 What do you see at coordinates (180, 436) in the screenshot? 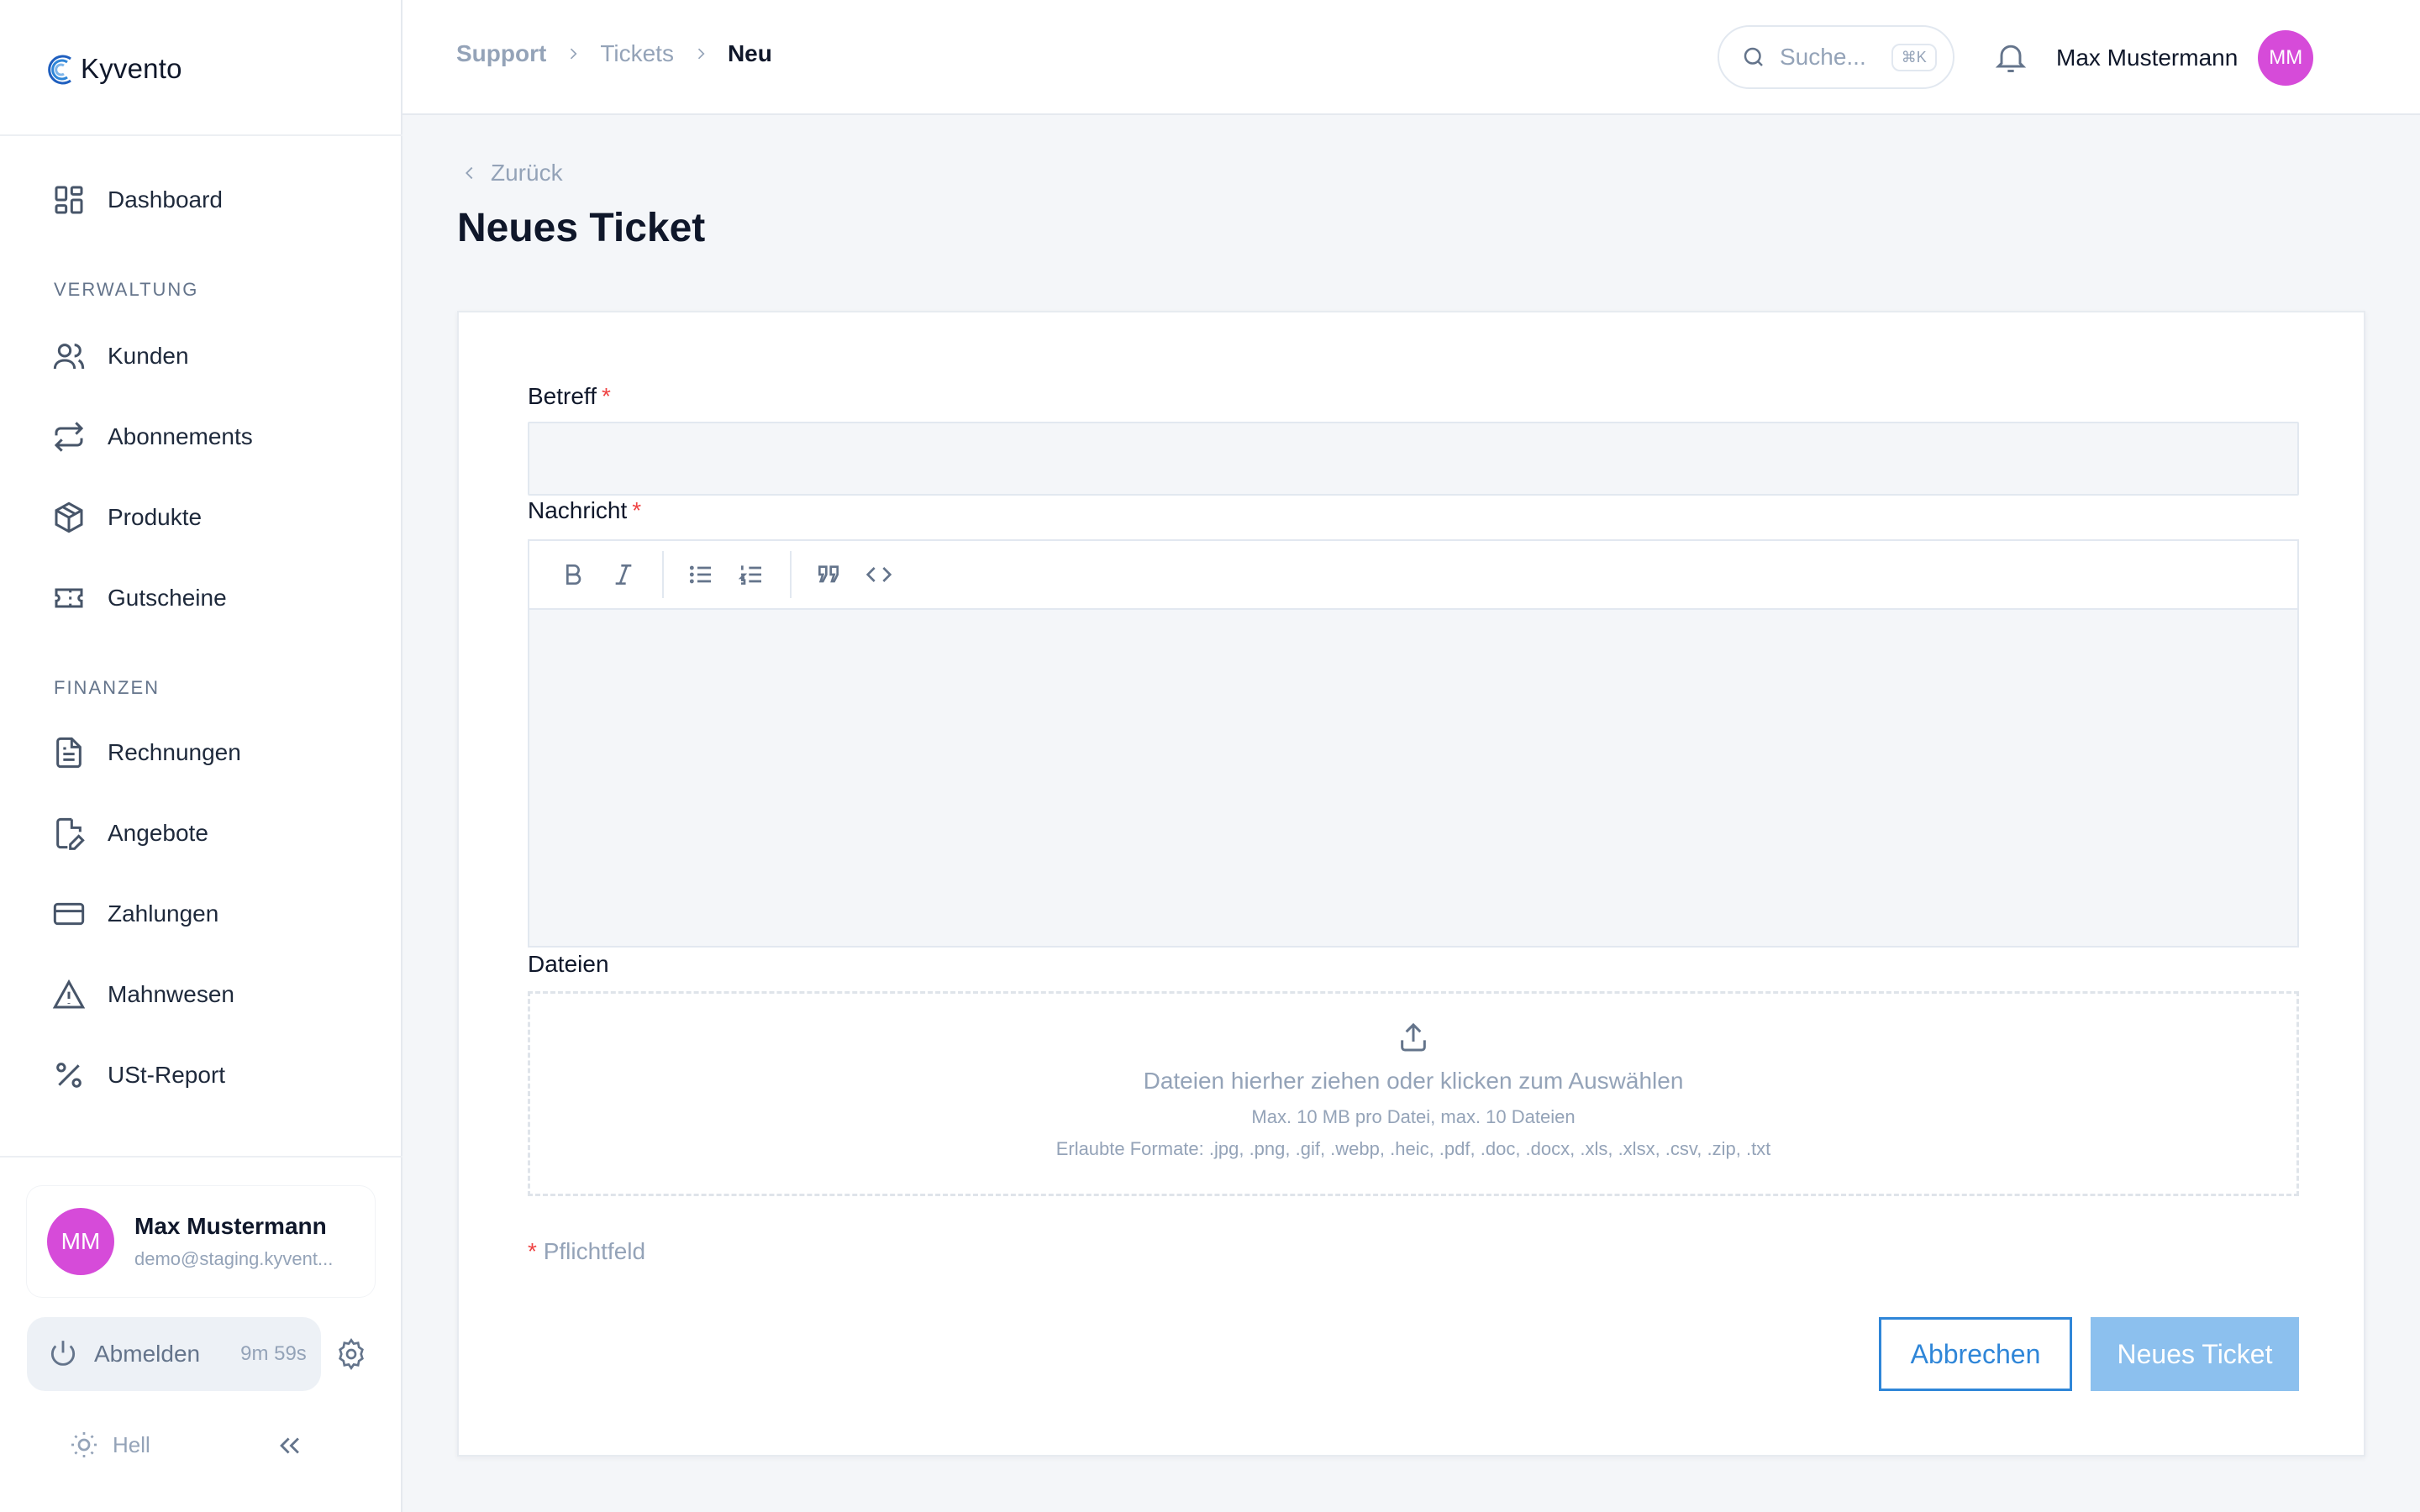
I see `sidebar-item-label: Abonnements` at bounding box center [180, 436].